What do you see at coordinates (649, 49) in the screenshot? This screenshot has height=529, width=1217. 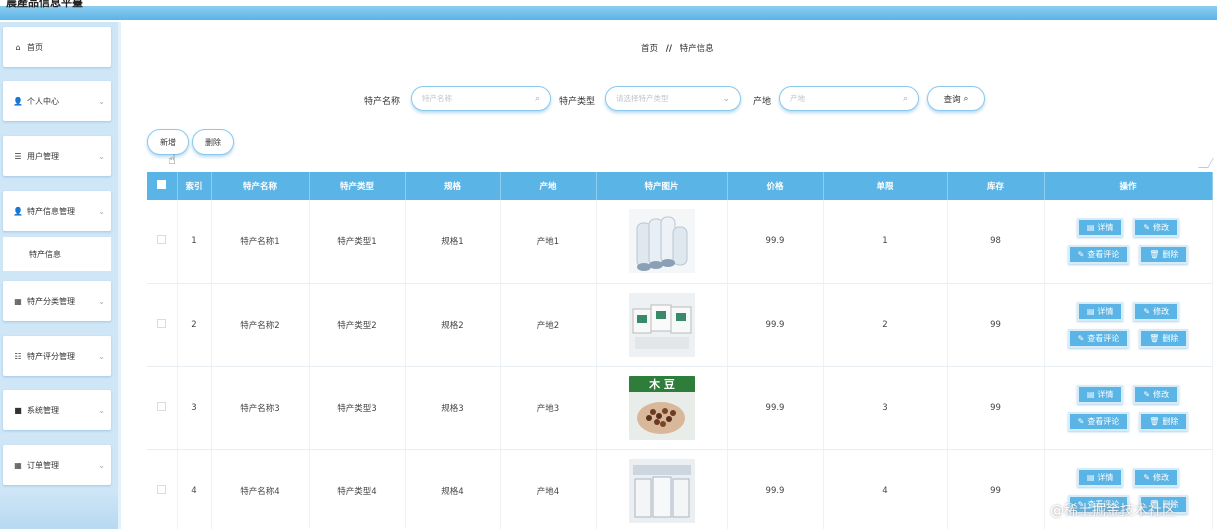 I see `breadcrumb-home: 首页` at bounding box center [649, 49].